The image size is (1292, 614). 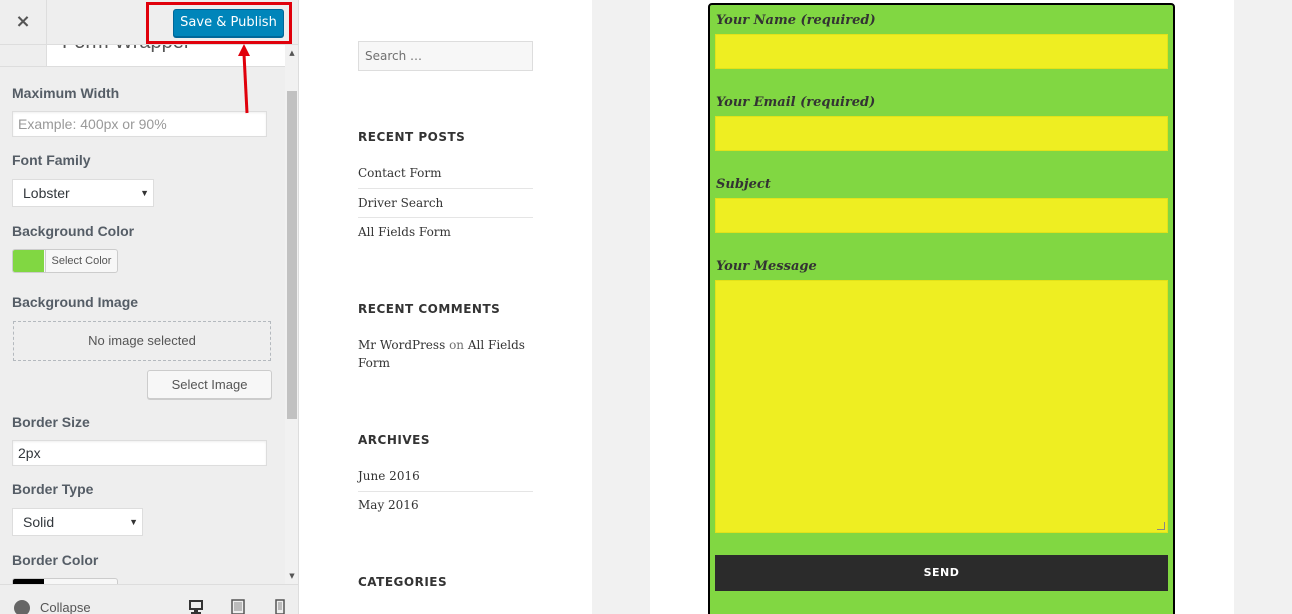 I want to click on annotation-arrow-icon, so click(x=244, y=79).